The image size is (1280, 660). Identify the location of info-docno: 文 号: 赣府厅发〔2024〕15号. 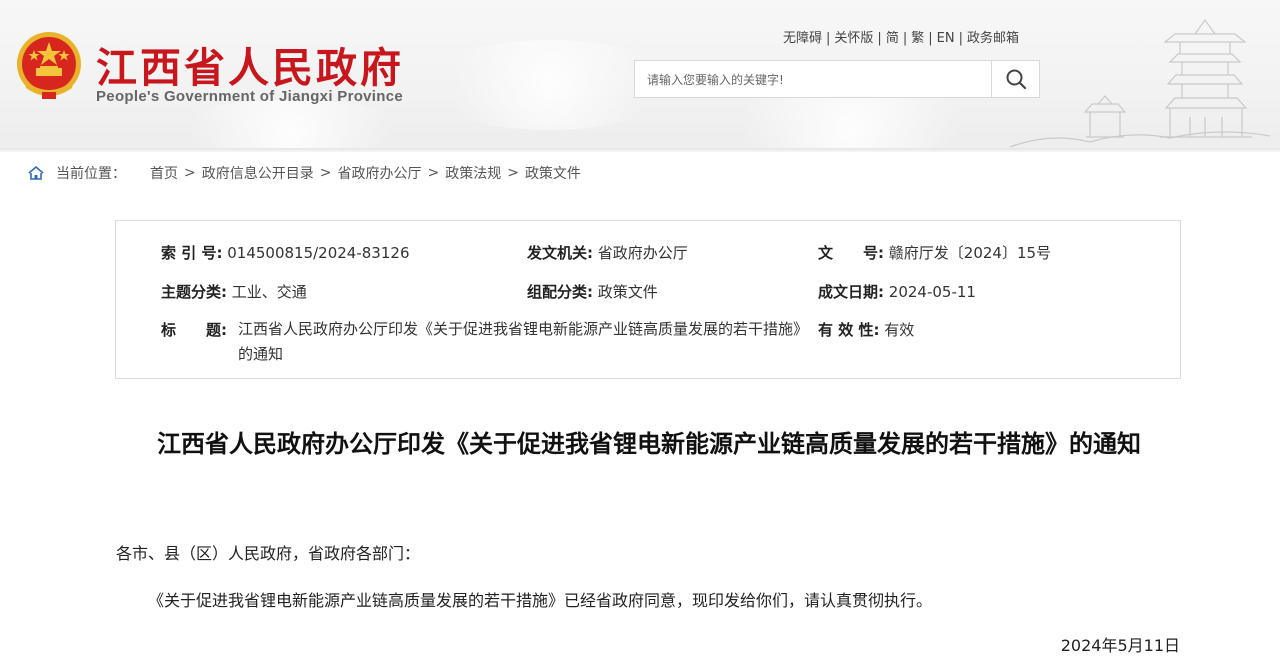
(934, 252).